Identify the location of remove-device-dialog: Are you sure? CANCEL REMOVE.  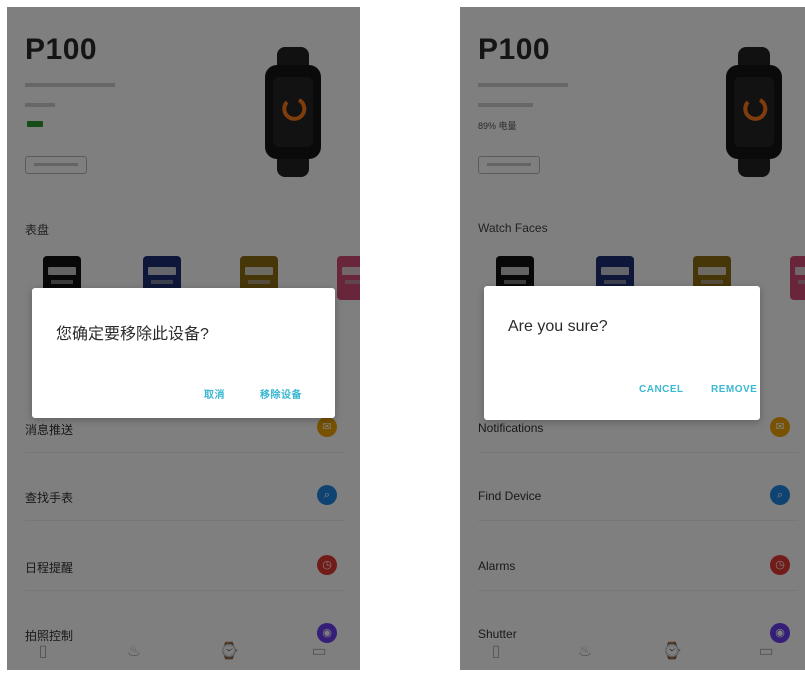
(622, 353).